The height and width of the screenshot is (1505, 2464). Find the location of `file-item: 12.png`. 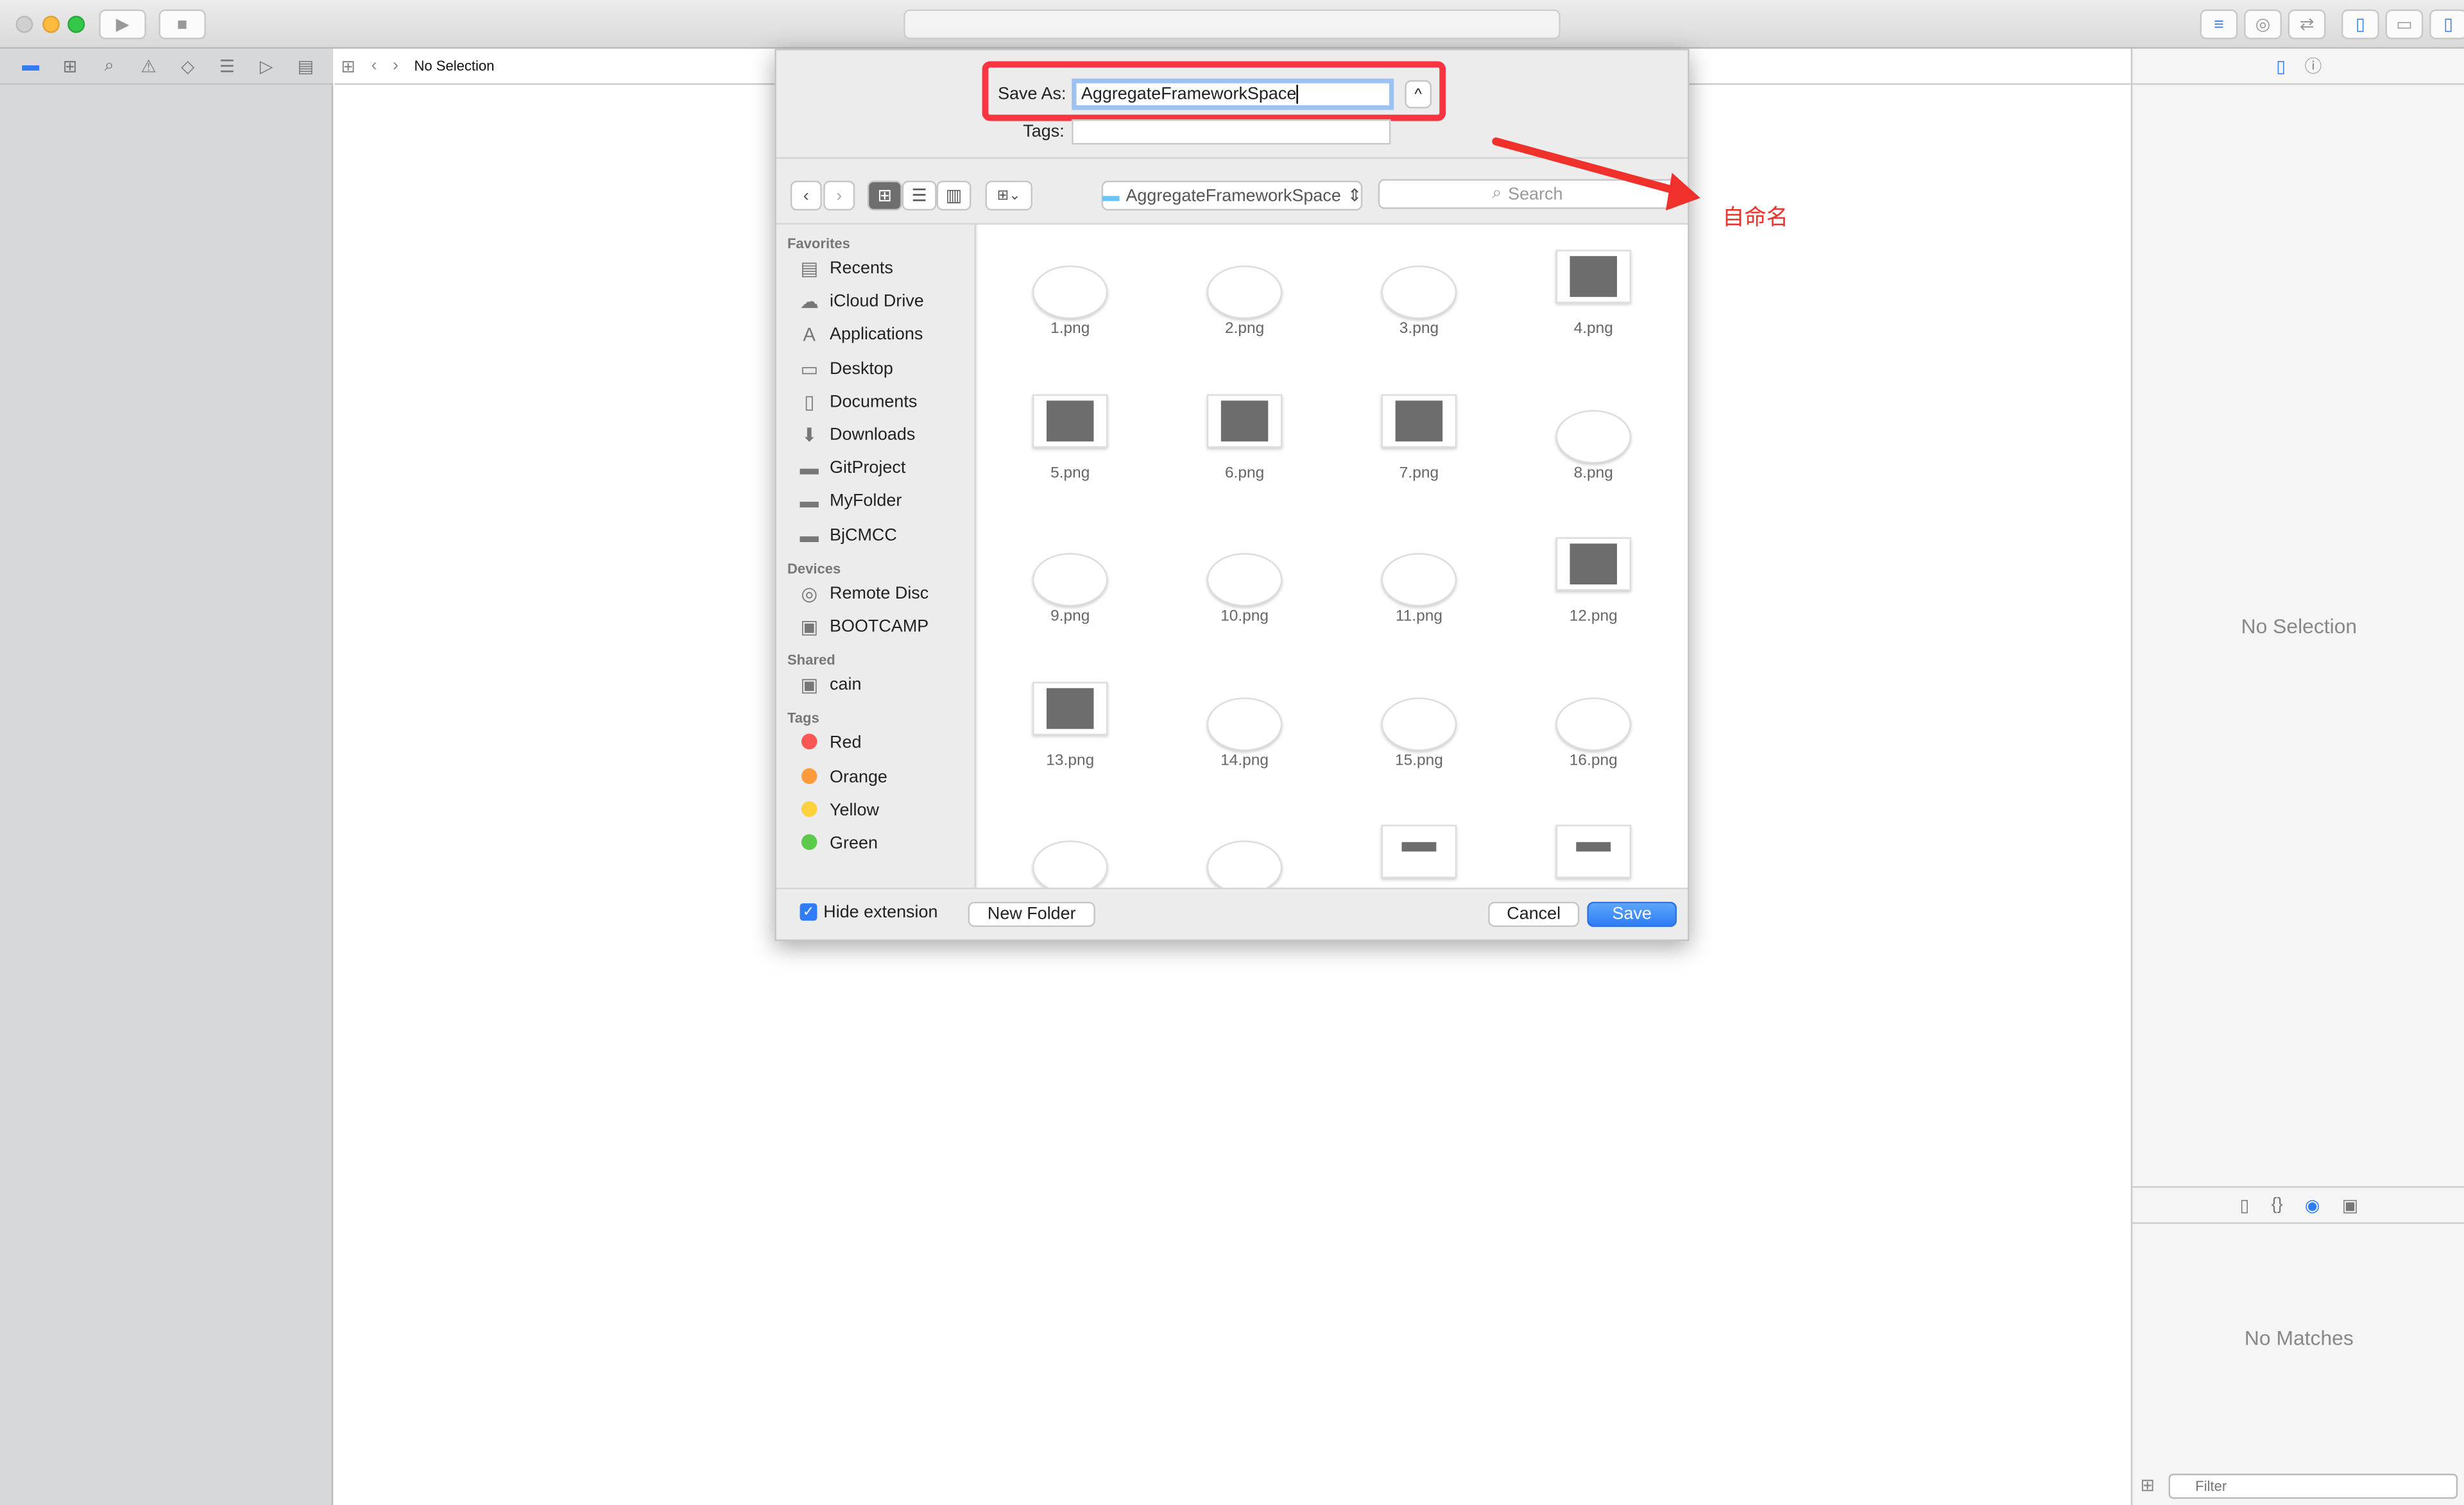

file-item: 12.png is located at coordinates (1594, 581).